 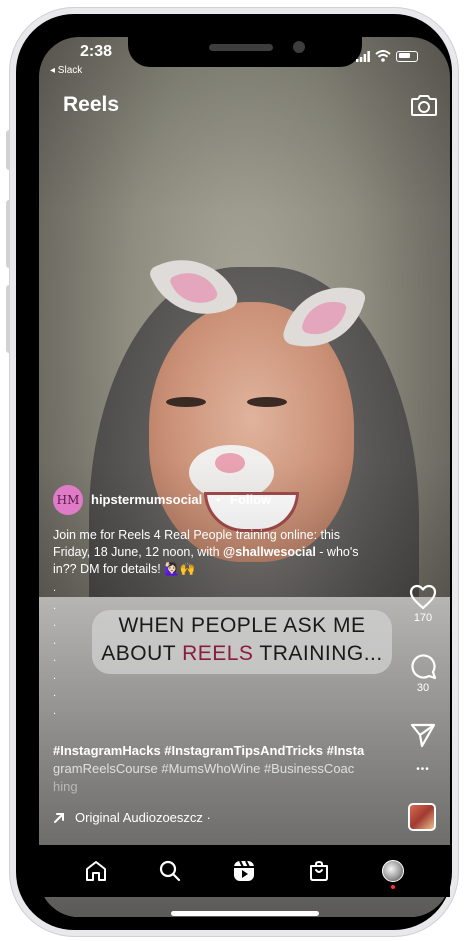 I want to click on nav-shop, so click(x=319, y=871).